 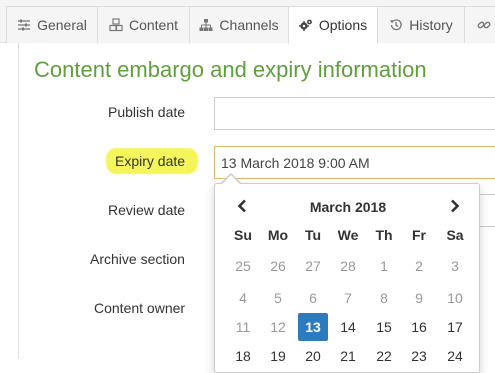 I want to click on calendar-day: 2, so click(x=419, y=266).